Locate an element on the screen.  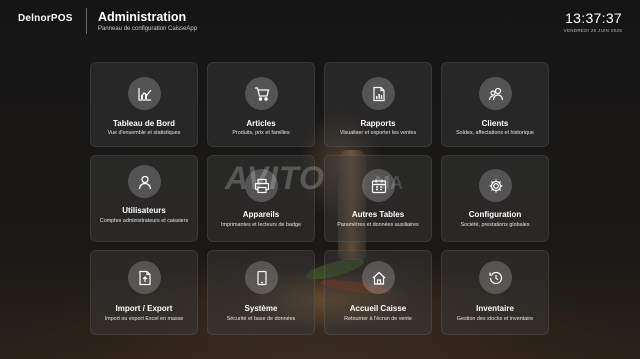
history-icon is located at coordinates (495, 277).